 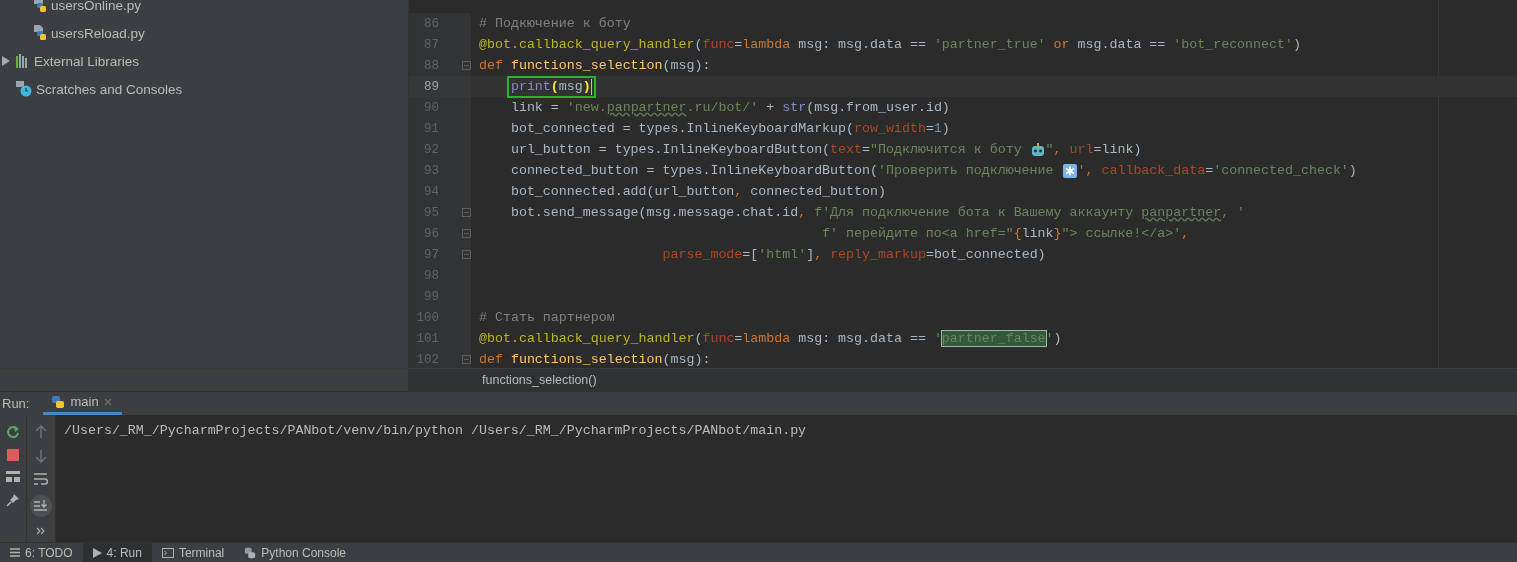 I want to click on scroll-to-end-button, so click(x=41, y=505).